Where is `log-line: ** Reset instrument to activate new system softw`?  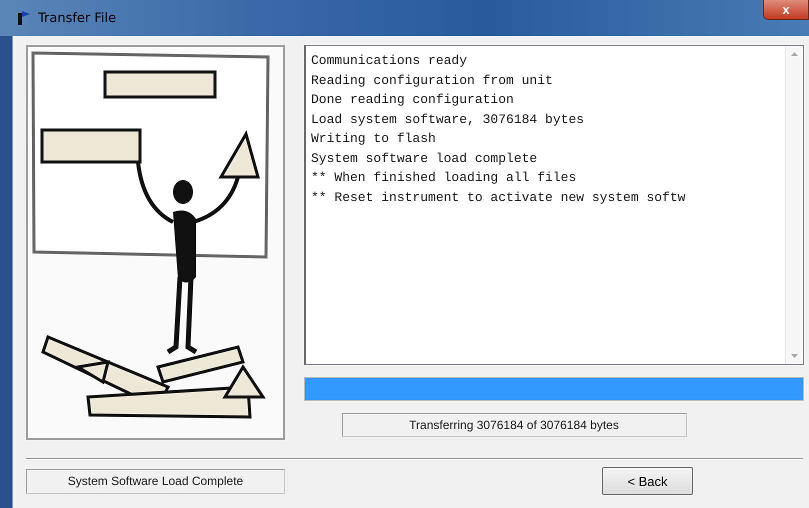 log-line: ** Reset instrument to activate new system softw is located at coordinates (498, 197).